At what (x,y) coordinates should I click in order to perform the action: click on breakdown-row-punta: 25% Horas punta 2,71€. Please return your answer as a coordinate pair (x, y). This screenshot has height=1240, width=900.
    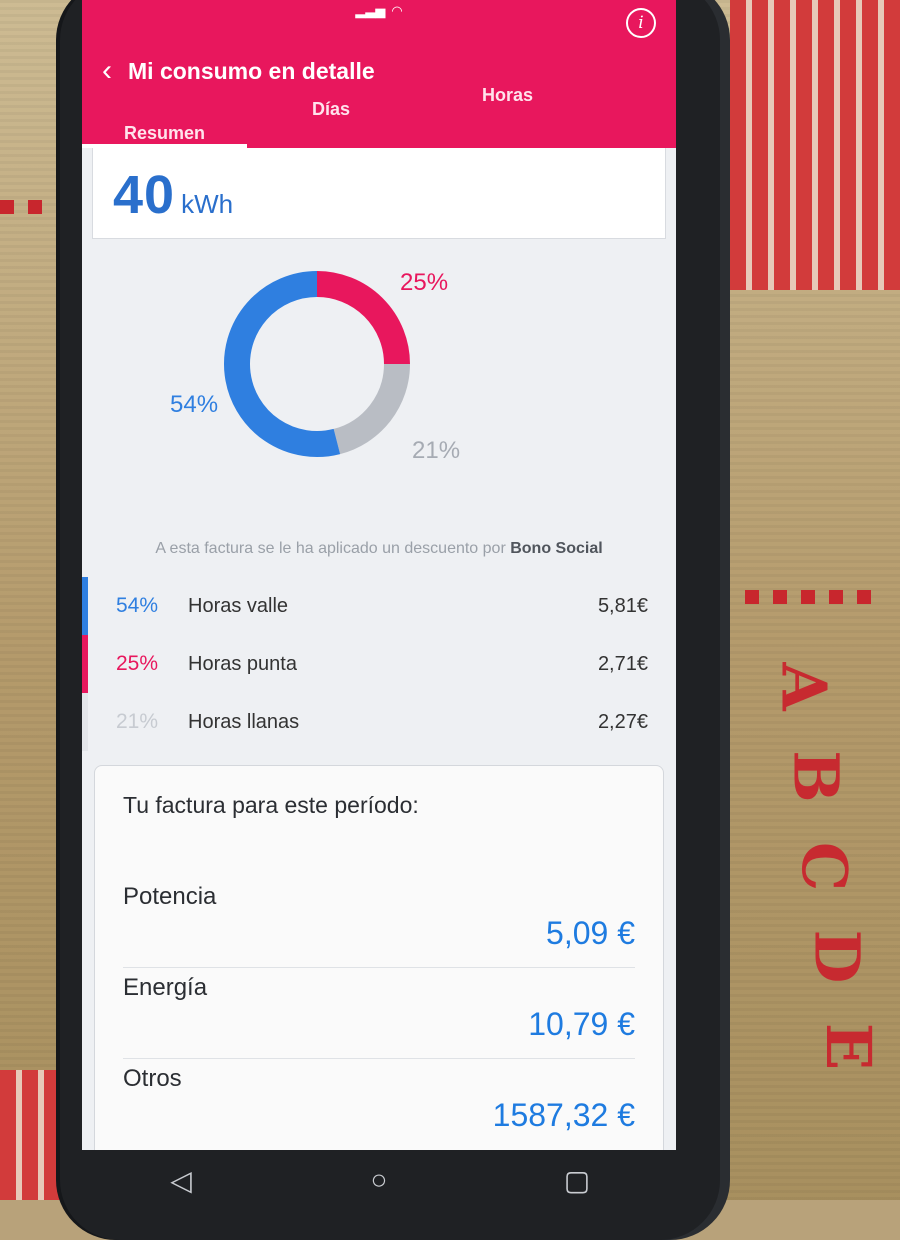
    Looking at the image, I should click on (379, 664).